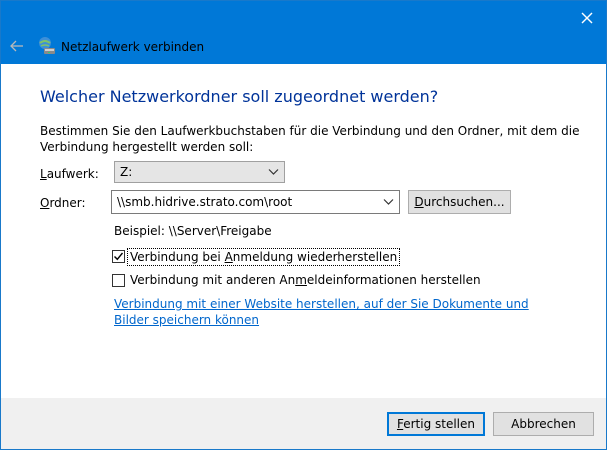 The height and width of the screenshot is (450, 607). Describe the element at coordinates (133, 47) in the screenshot. I see `window-title: Netzlaufwerk verbinden` at that location.